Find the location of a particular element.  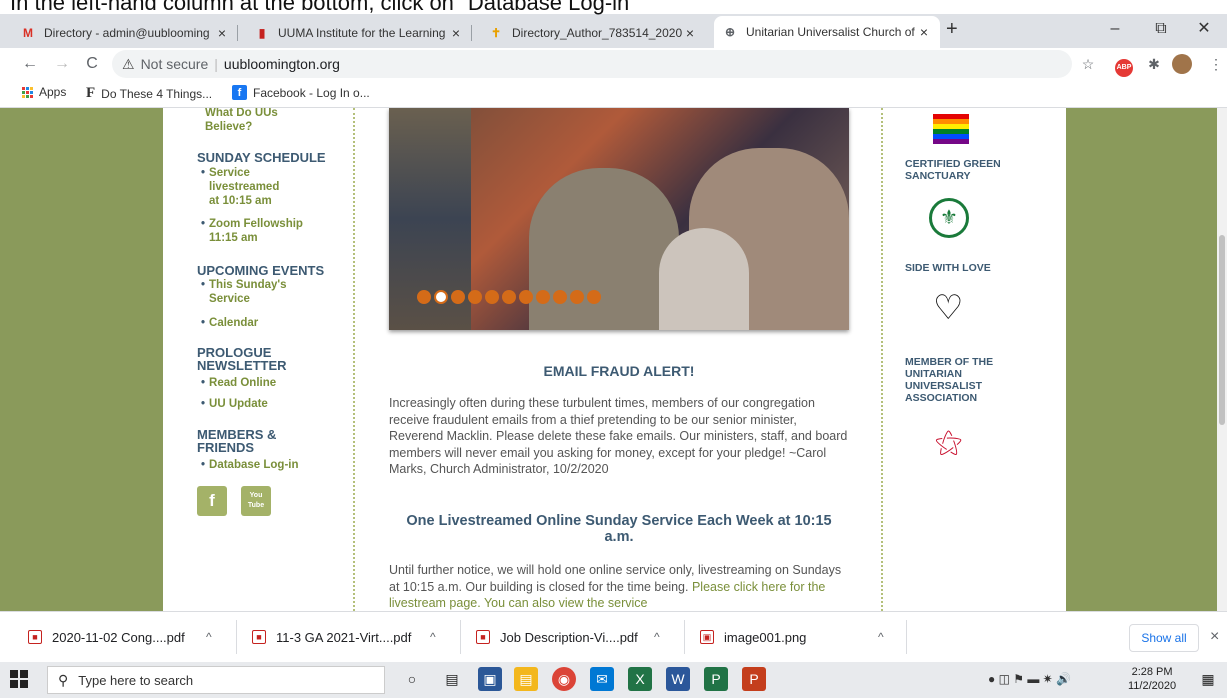

rainbow-flag-icon is located at coordinates (951, 129).